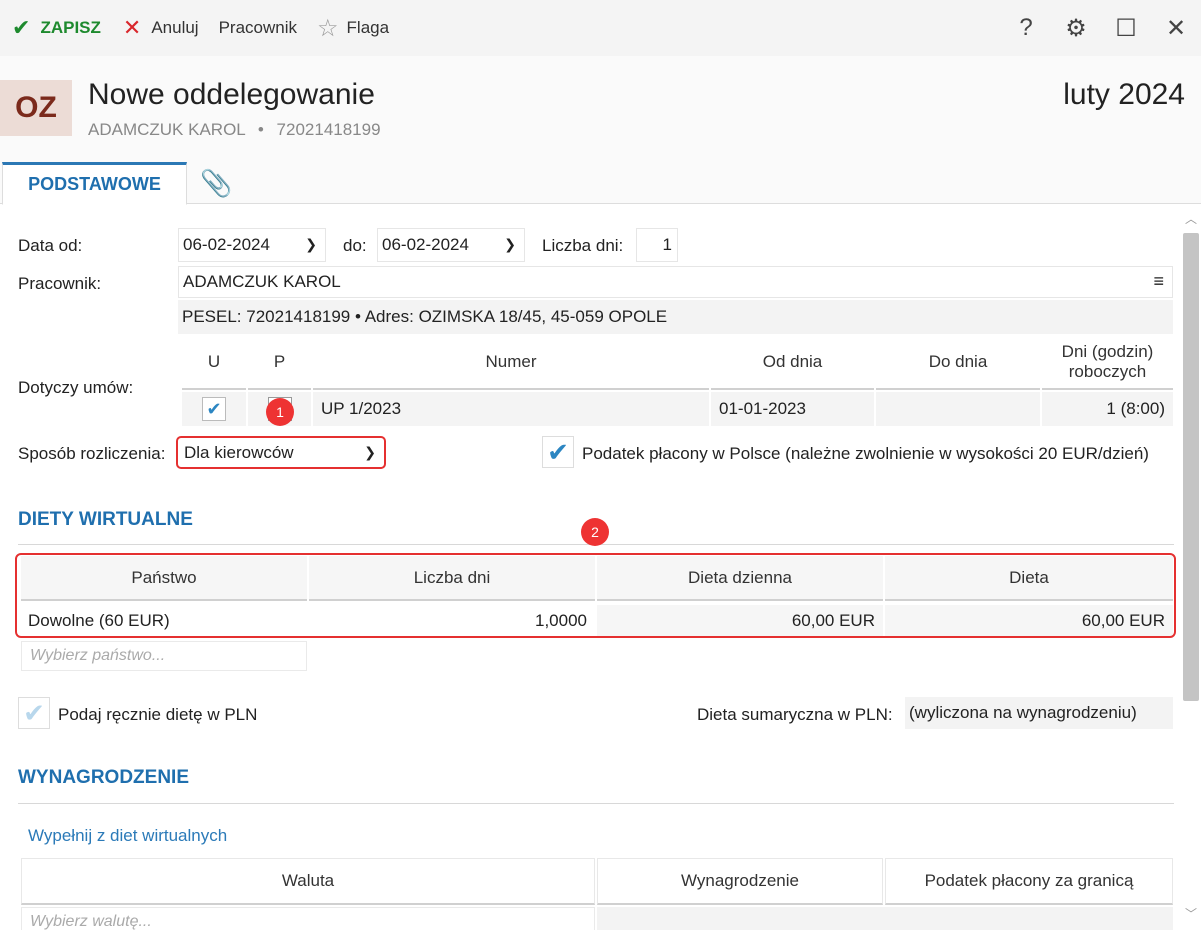  What do you see at coordinates (1158, 281) in the screenshot?
I see `menu-icon: ≡` at bounding box center [1158, 281].